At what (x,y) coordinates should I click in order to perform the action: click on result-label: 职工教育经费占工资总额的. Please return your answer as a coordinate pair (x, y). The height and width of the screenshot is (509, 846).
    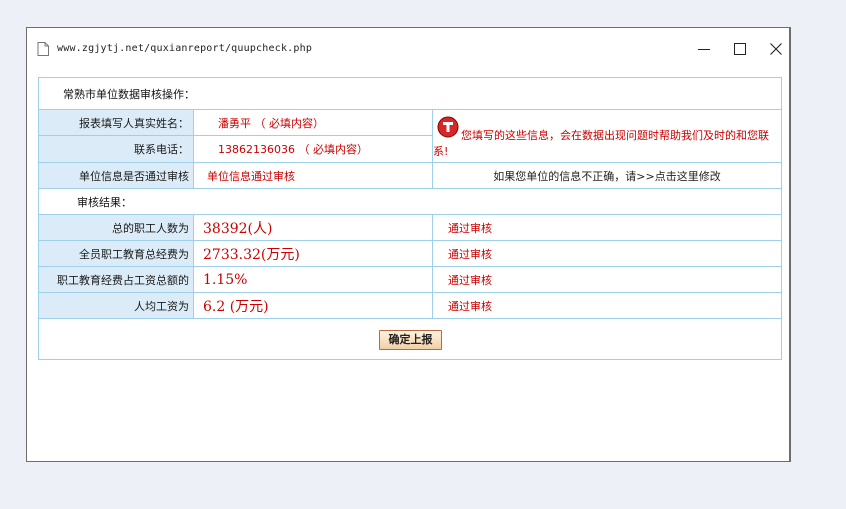
    Looking at the image, I should click on (116, 279).